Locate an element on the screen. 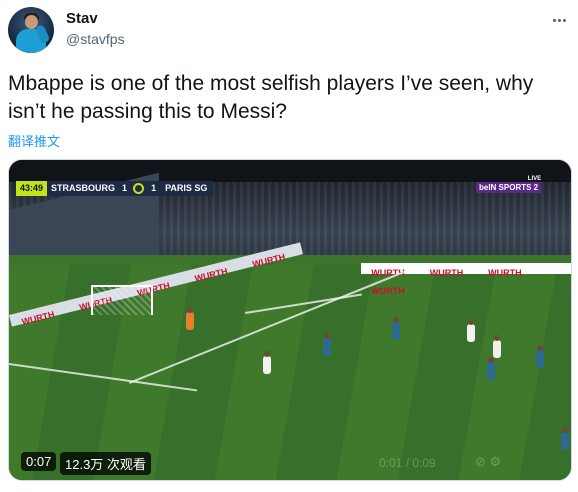 Image resolution: width=578 pixels, height=492 pixels. broadcaster-logo: LIVE beIN SPORTS 2 is located at coordinates (509, 184).